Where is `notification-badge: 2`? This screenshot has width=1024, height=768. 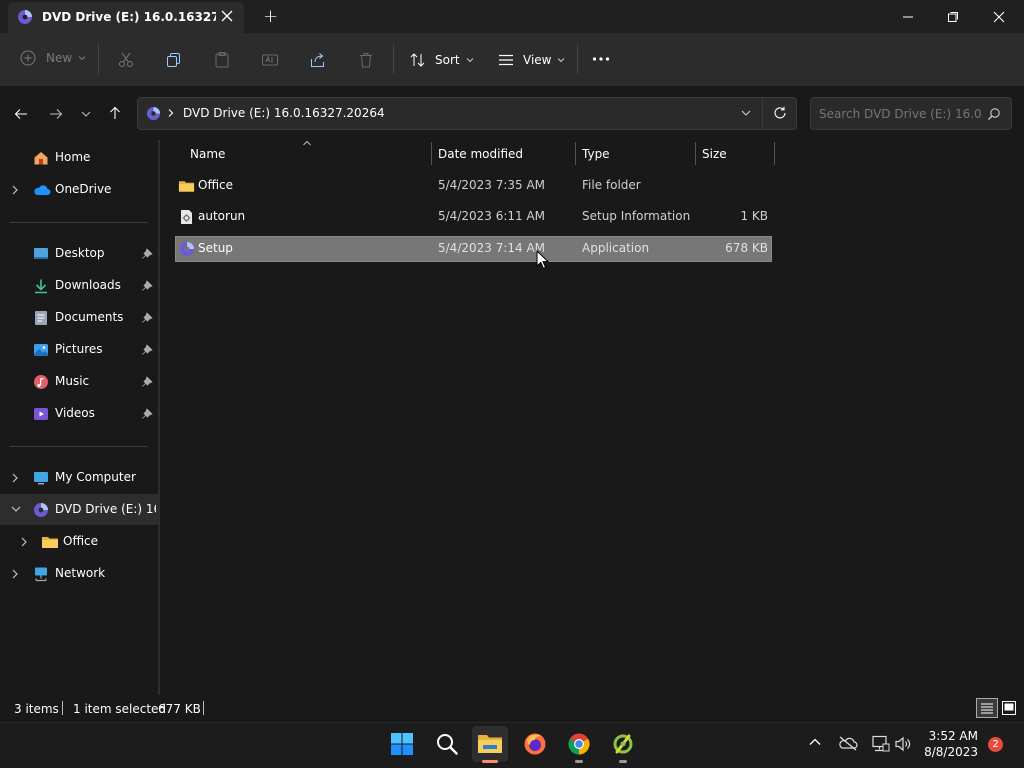 notification-badge: 2 is located at coordinates (995, 744).